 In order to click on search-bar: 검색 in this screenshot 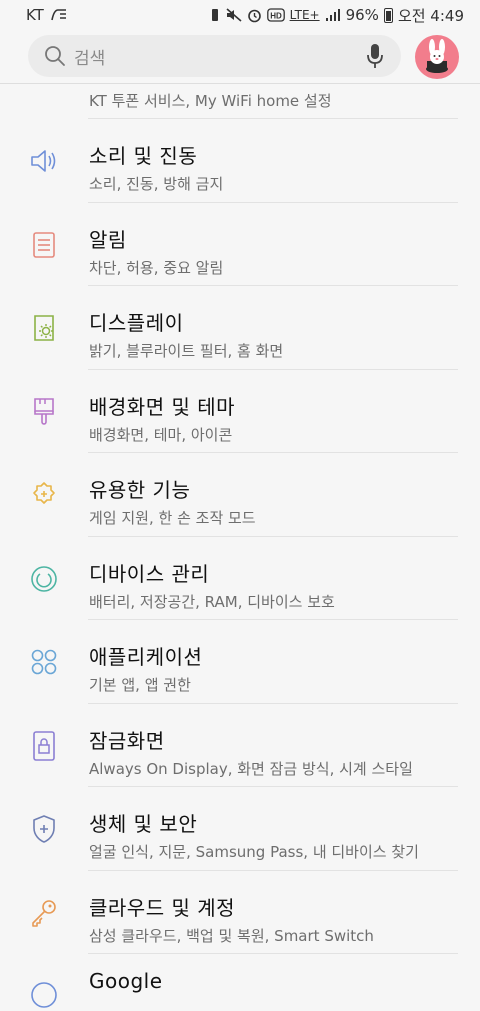, I will do `click(214, 56)`.